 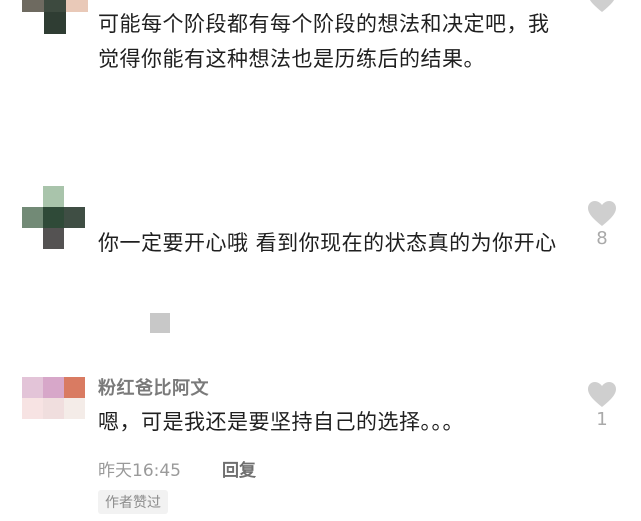 What do you see at coordinates (160, 323) in the screenshot?
I see `image-thumbnail` at bounding box center [160, 323].